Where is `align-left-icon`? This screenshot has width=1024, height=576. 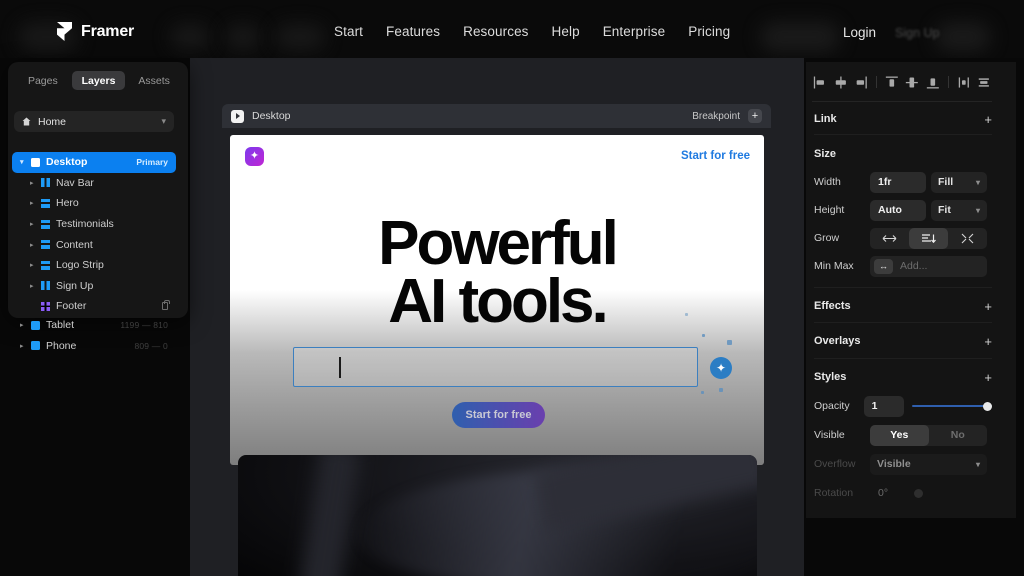
align-left-icon is located at coordinates (820, 82).